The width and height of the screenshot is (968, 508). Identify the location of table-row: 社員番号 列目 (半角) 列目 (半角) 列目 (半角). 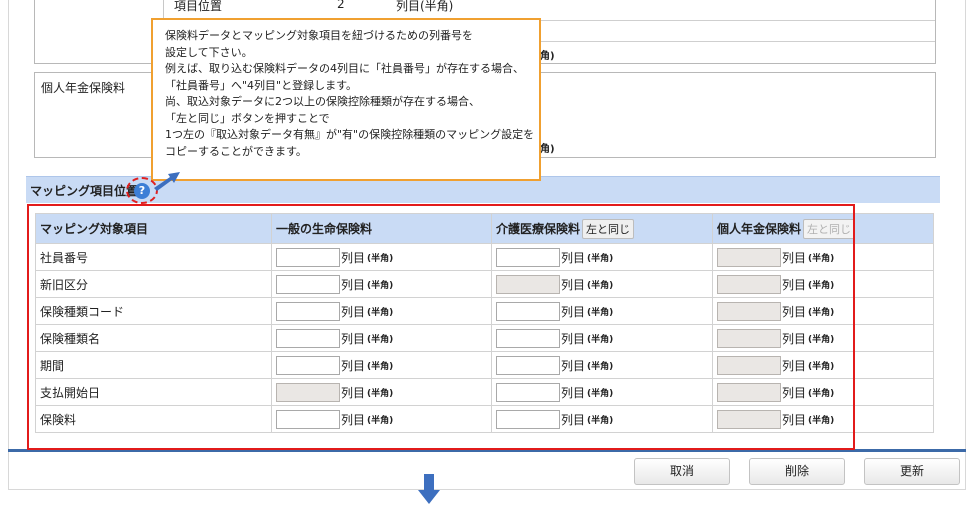
(484, 257).